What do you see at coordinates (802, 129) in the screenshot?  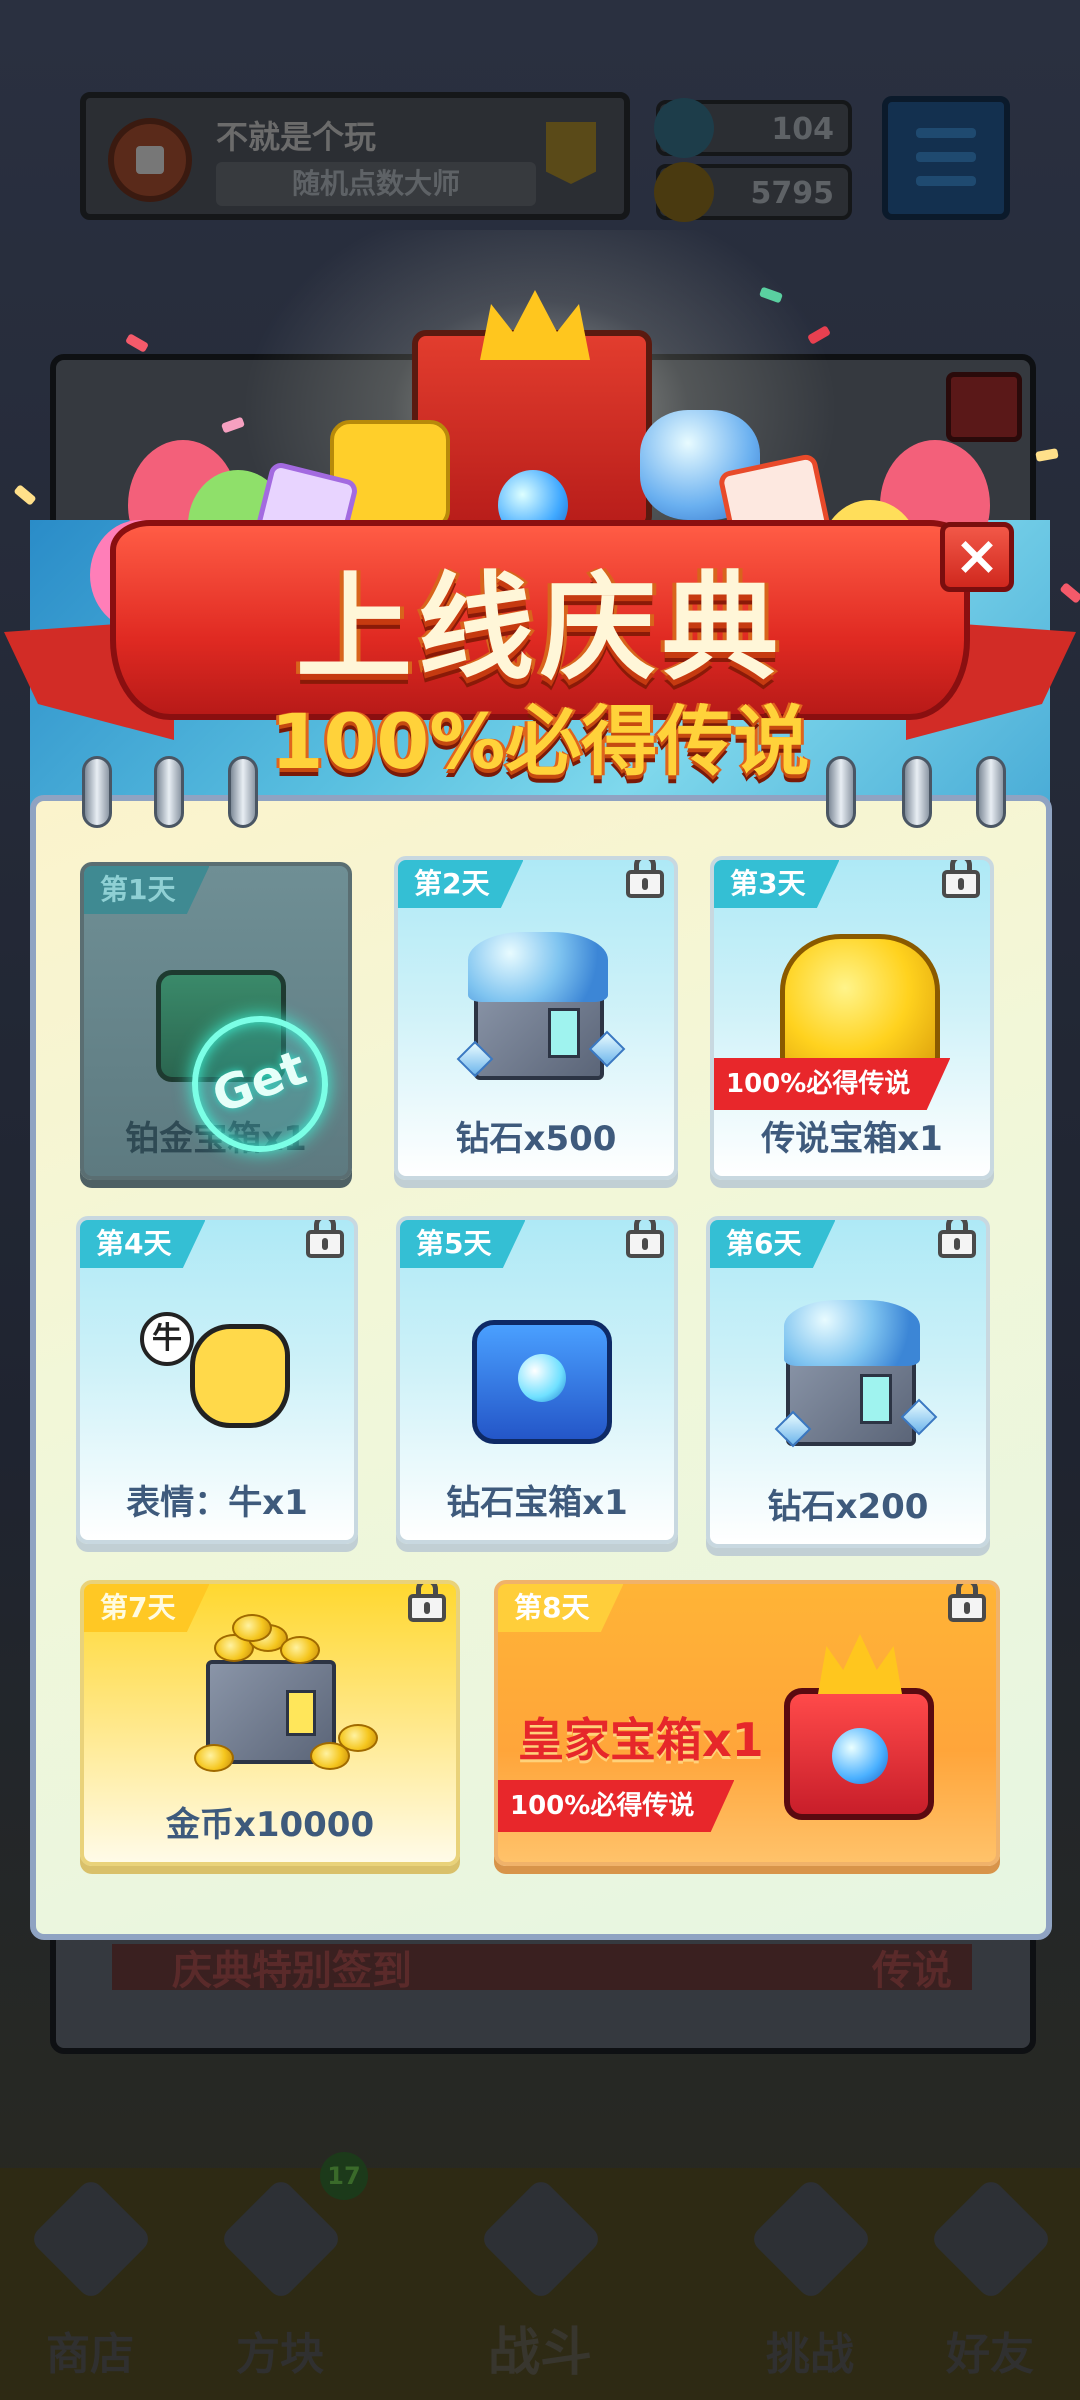 I see `diamond-count: 104` at bounding box center [802, 129].